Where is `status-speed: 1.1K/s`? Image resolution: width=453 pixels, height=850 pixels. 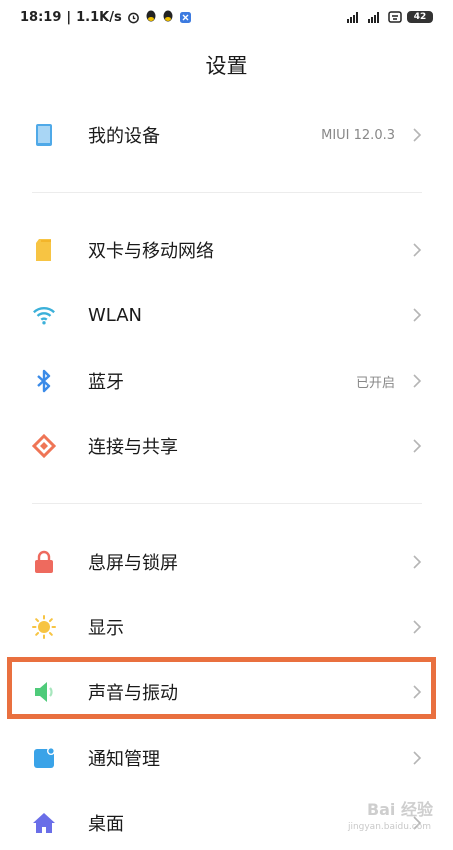
status-speed: 1.1K/s is located at coordinates (99, 17).